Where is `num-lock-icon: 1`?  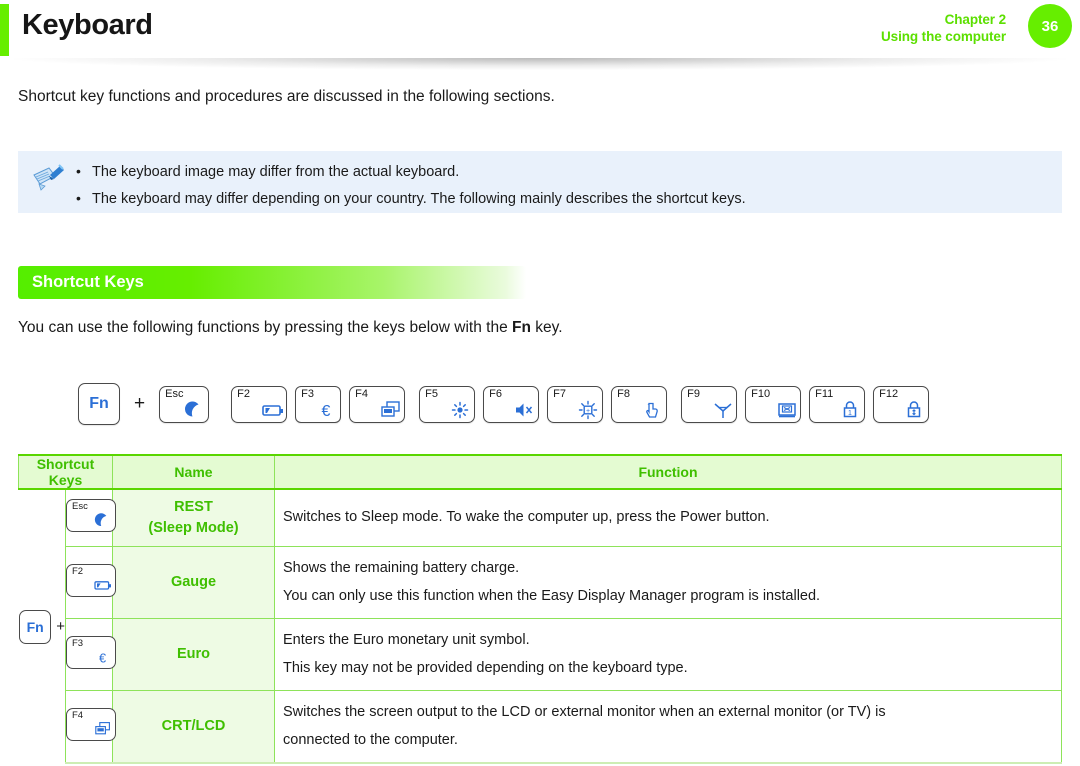
num-lock-icon: 1 is located at coordinates (850, 410).